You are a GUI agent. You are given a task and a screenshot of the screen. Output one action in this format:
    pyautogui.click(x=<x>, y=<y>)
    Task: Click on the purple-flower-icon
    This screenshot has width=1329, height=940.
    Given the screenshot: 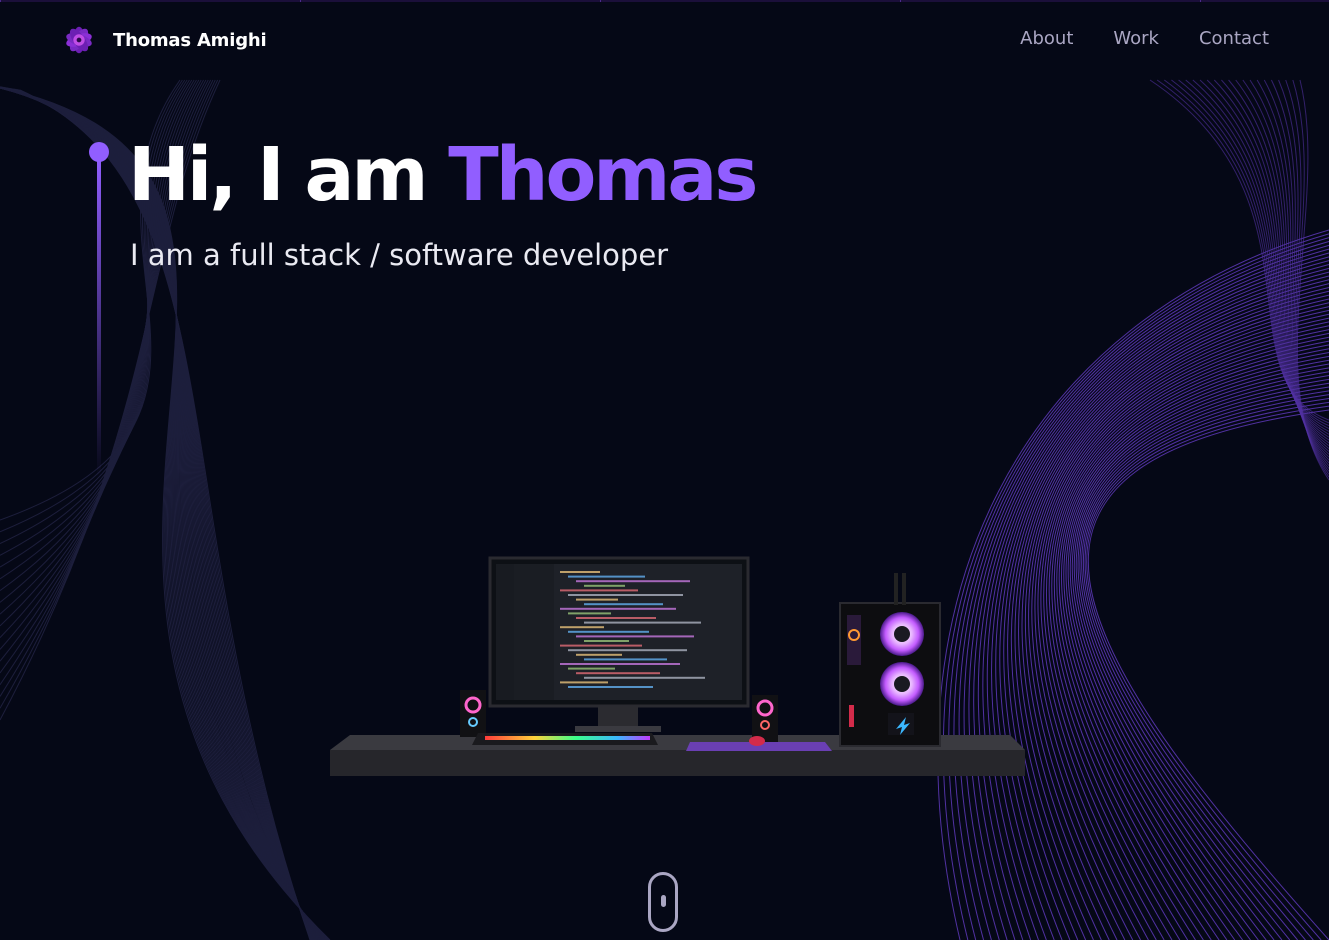 What is the action you would take?
    pyautogui.click(x=79, y=40)
    